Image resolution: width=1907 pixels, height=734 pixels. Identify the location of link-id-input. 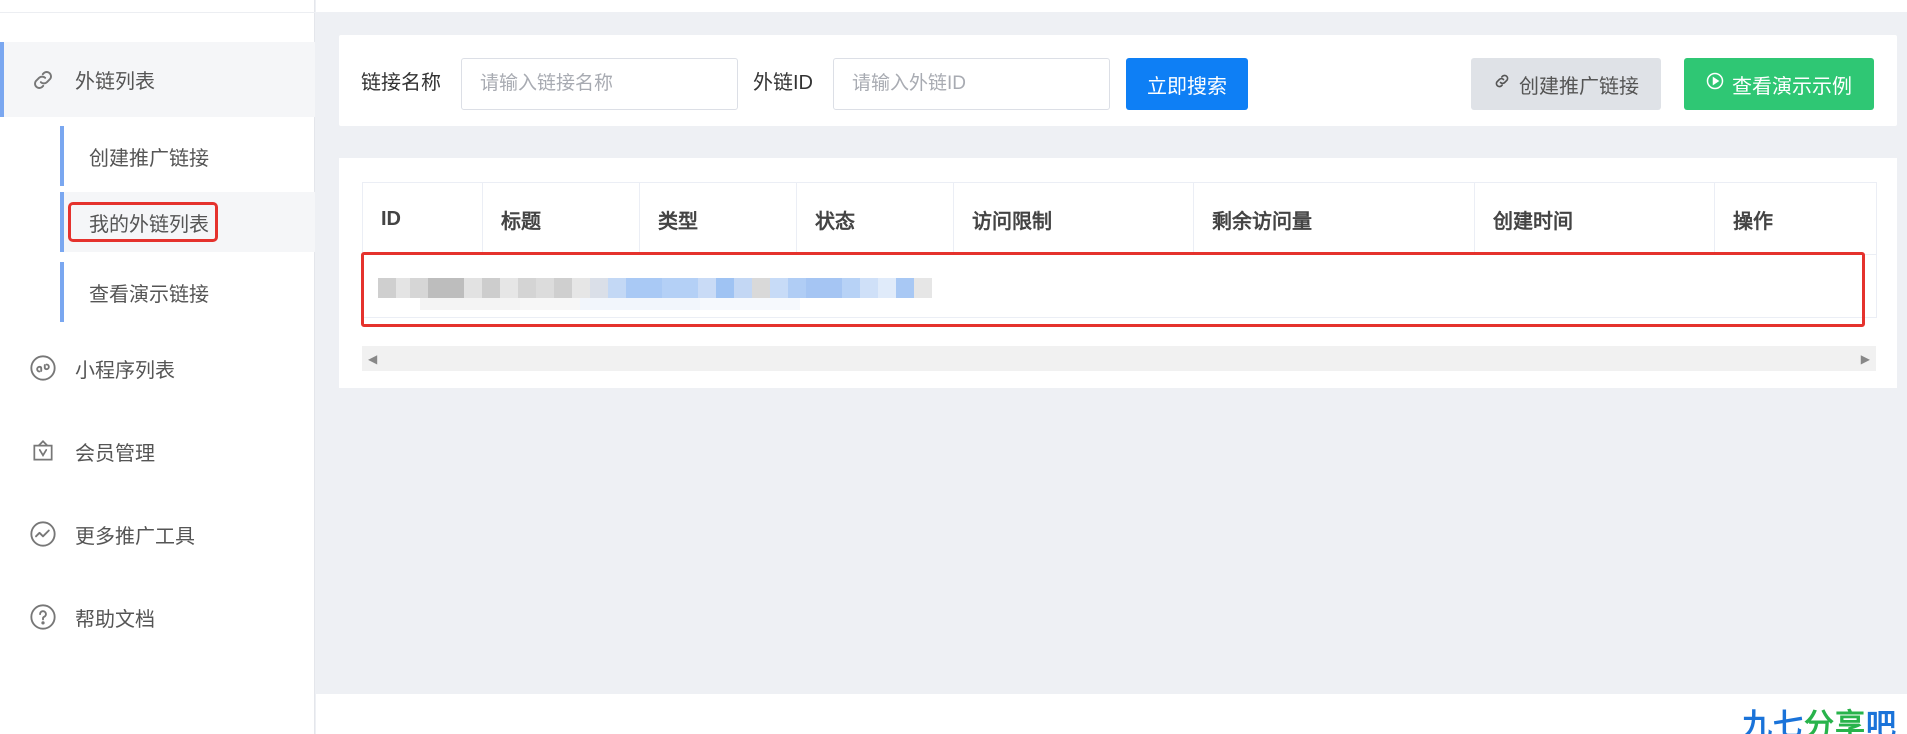
(971, 84).